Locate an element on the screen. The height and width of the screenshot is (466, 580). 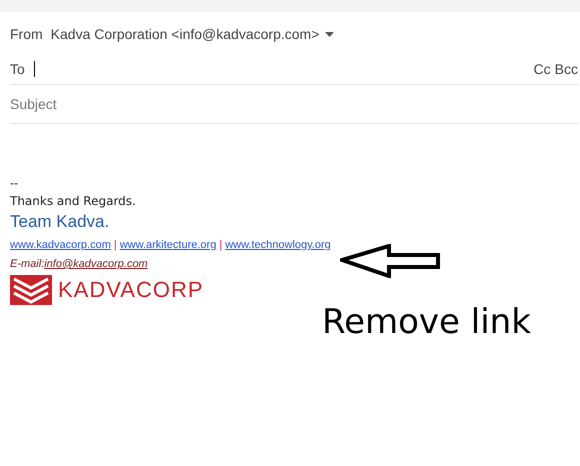
to-label: To is located at coordinates (17, 69).